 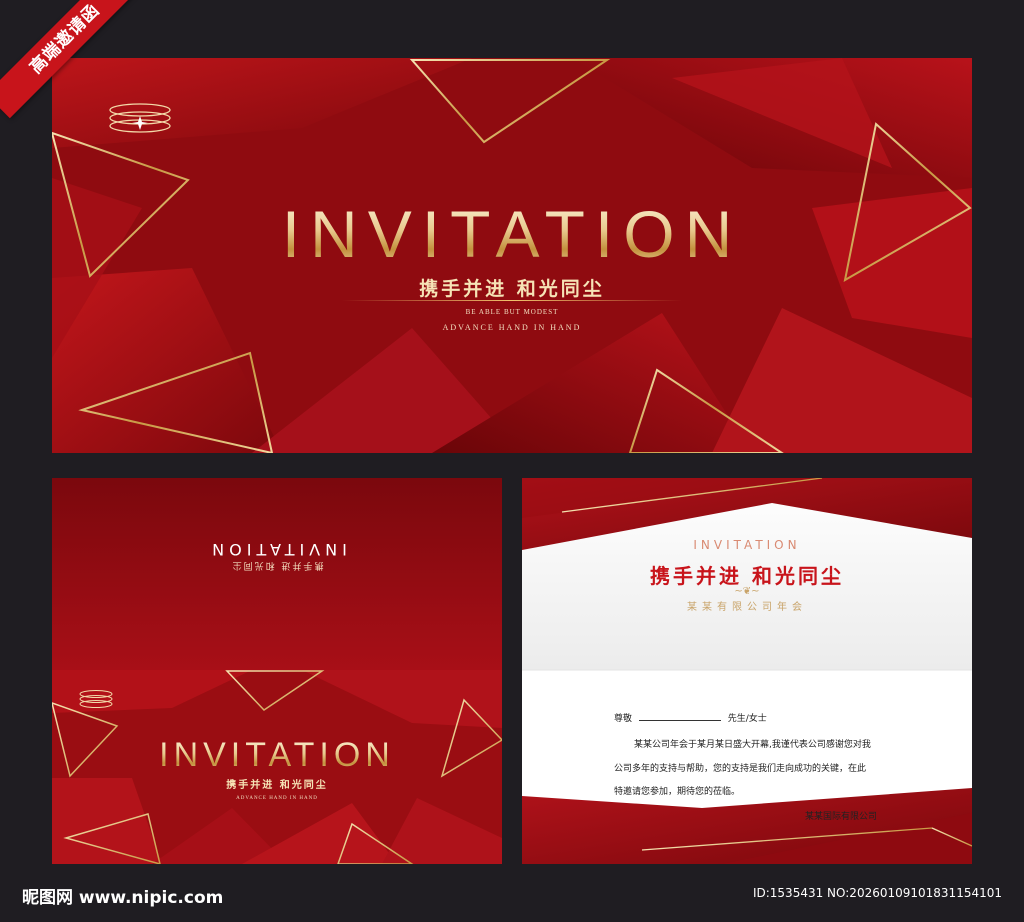 What do you see at coordinates (512, 289) in the screenshot?
I see `cover-slogan: 携手并进 和光同尘` at bounding box center [512, 289].